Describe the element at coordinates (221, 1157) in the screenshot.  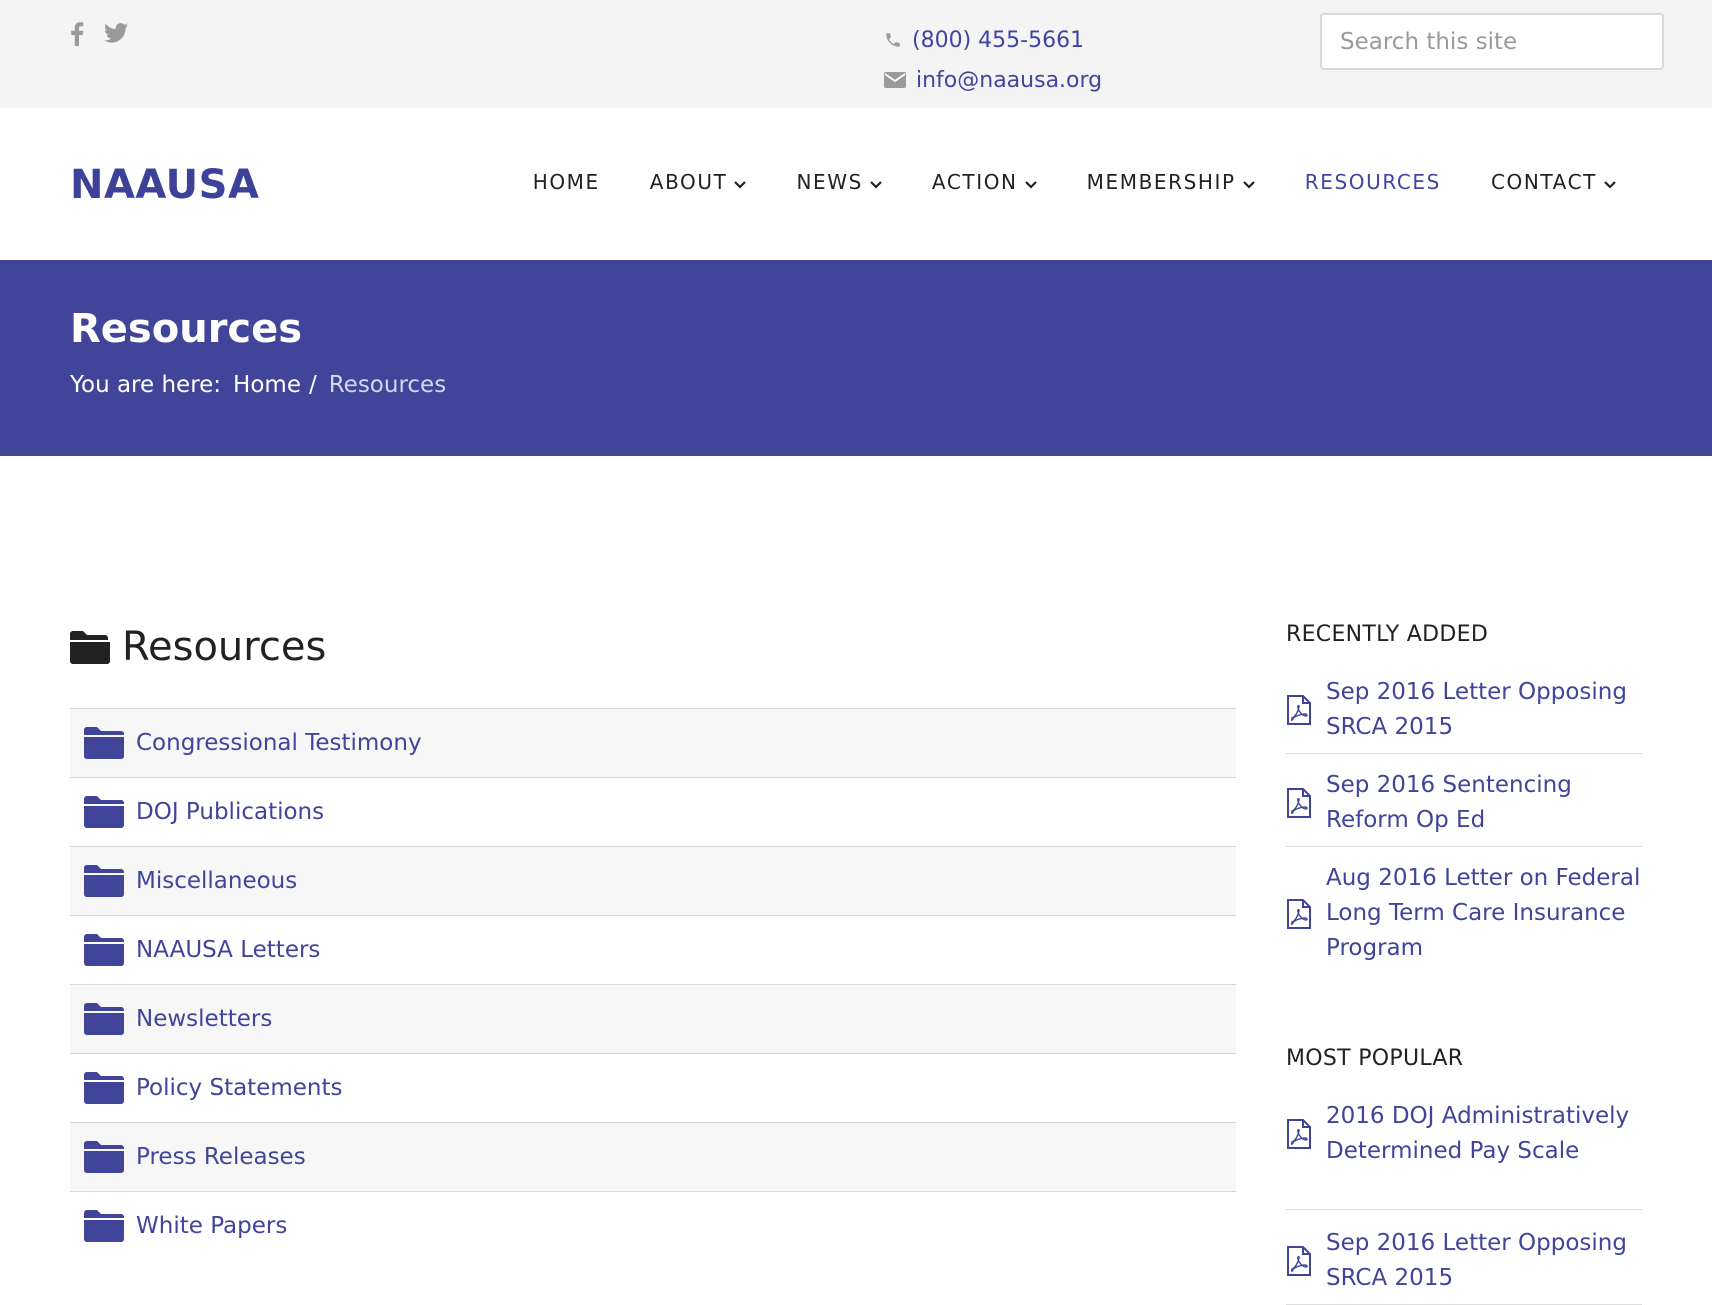
I see `category-label: Press Releases` at that location.